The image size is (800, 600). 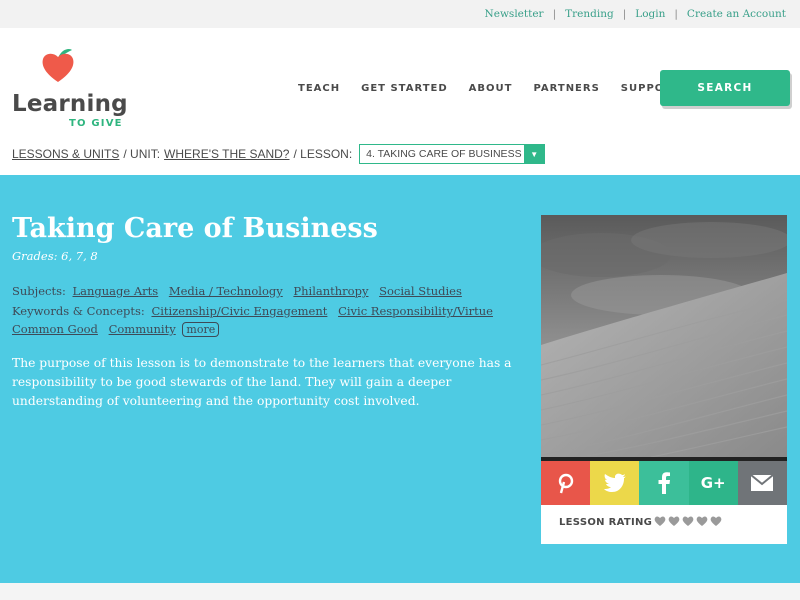 I want to click on lesson-select: 4. TAKING CARE OF BUSINESS ▼, so click(x=452, y=154).